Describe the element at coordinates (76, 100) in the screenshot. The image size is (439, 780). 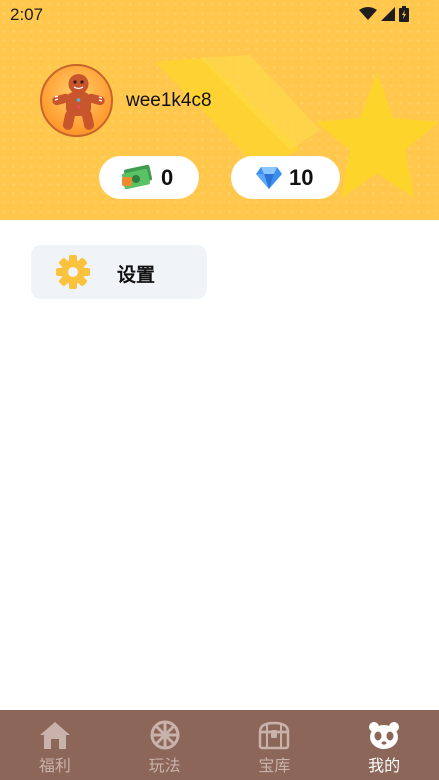
I see `avatar` at that location.